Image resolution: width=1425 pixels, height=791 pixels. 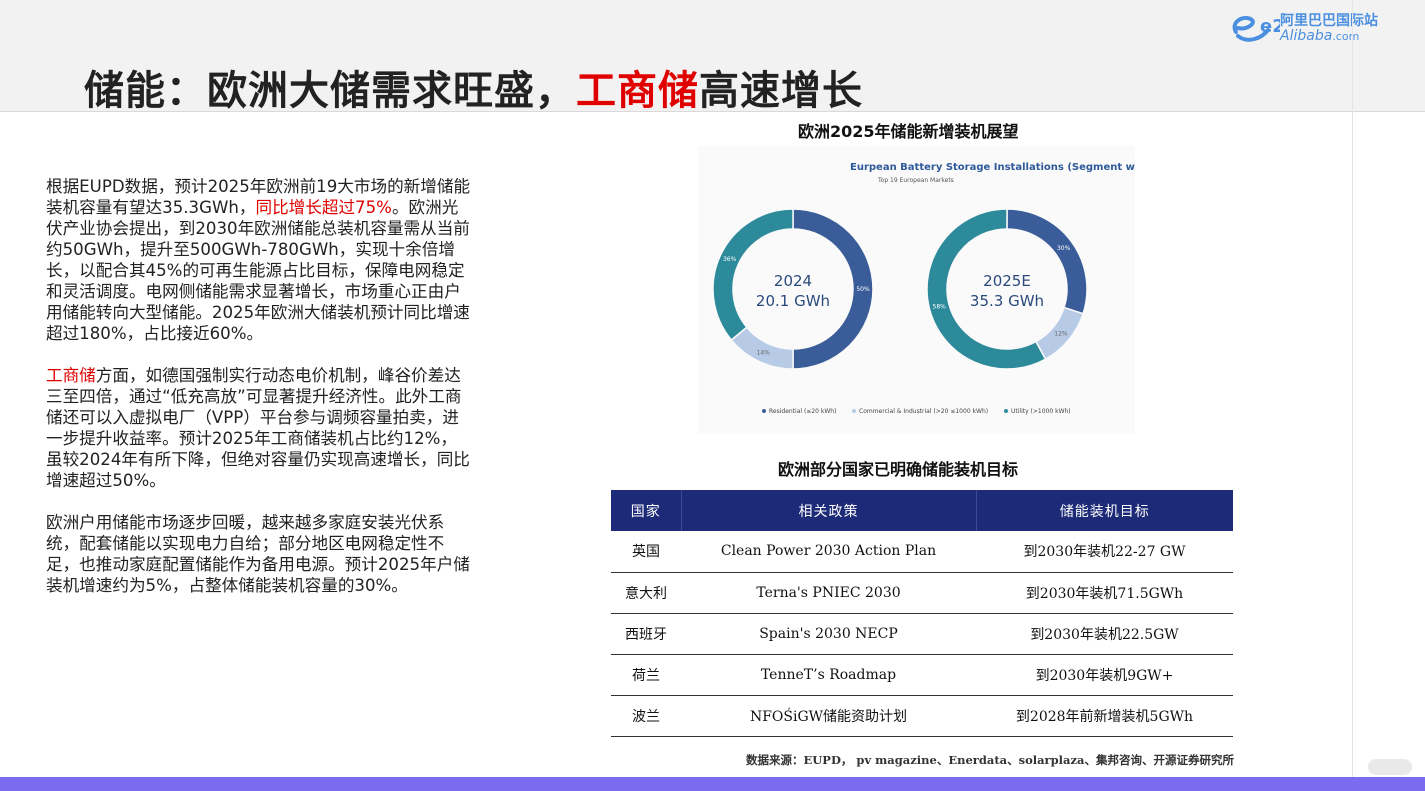 I want to click on chart-subtitle: Top 19 European Markets, so click(x=915, y=180).